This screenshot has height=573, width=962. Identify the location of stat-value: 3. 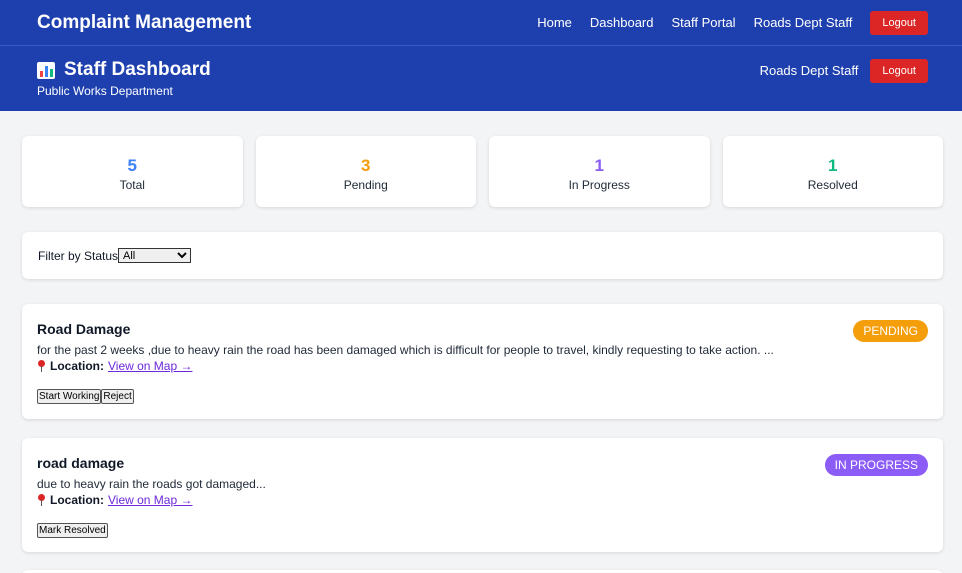
(366, 165).